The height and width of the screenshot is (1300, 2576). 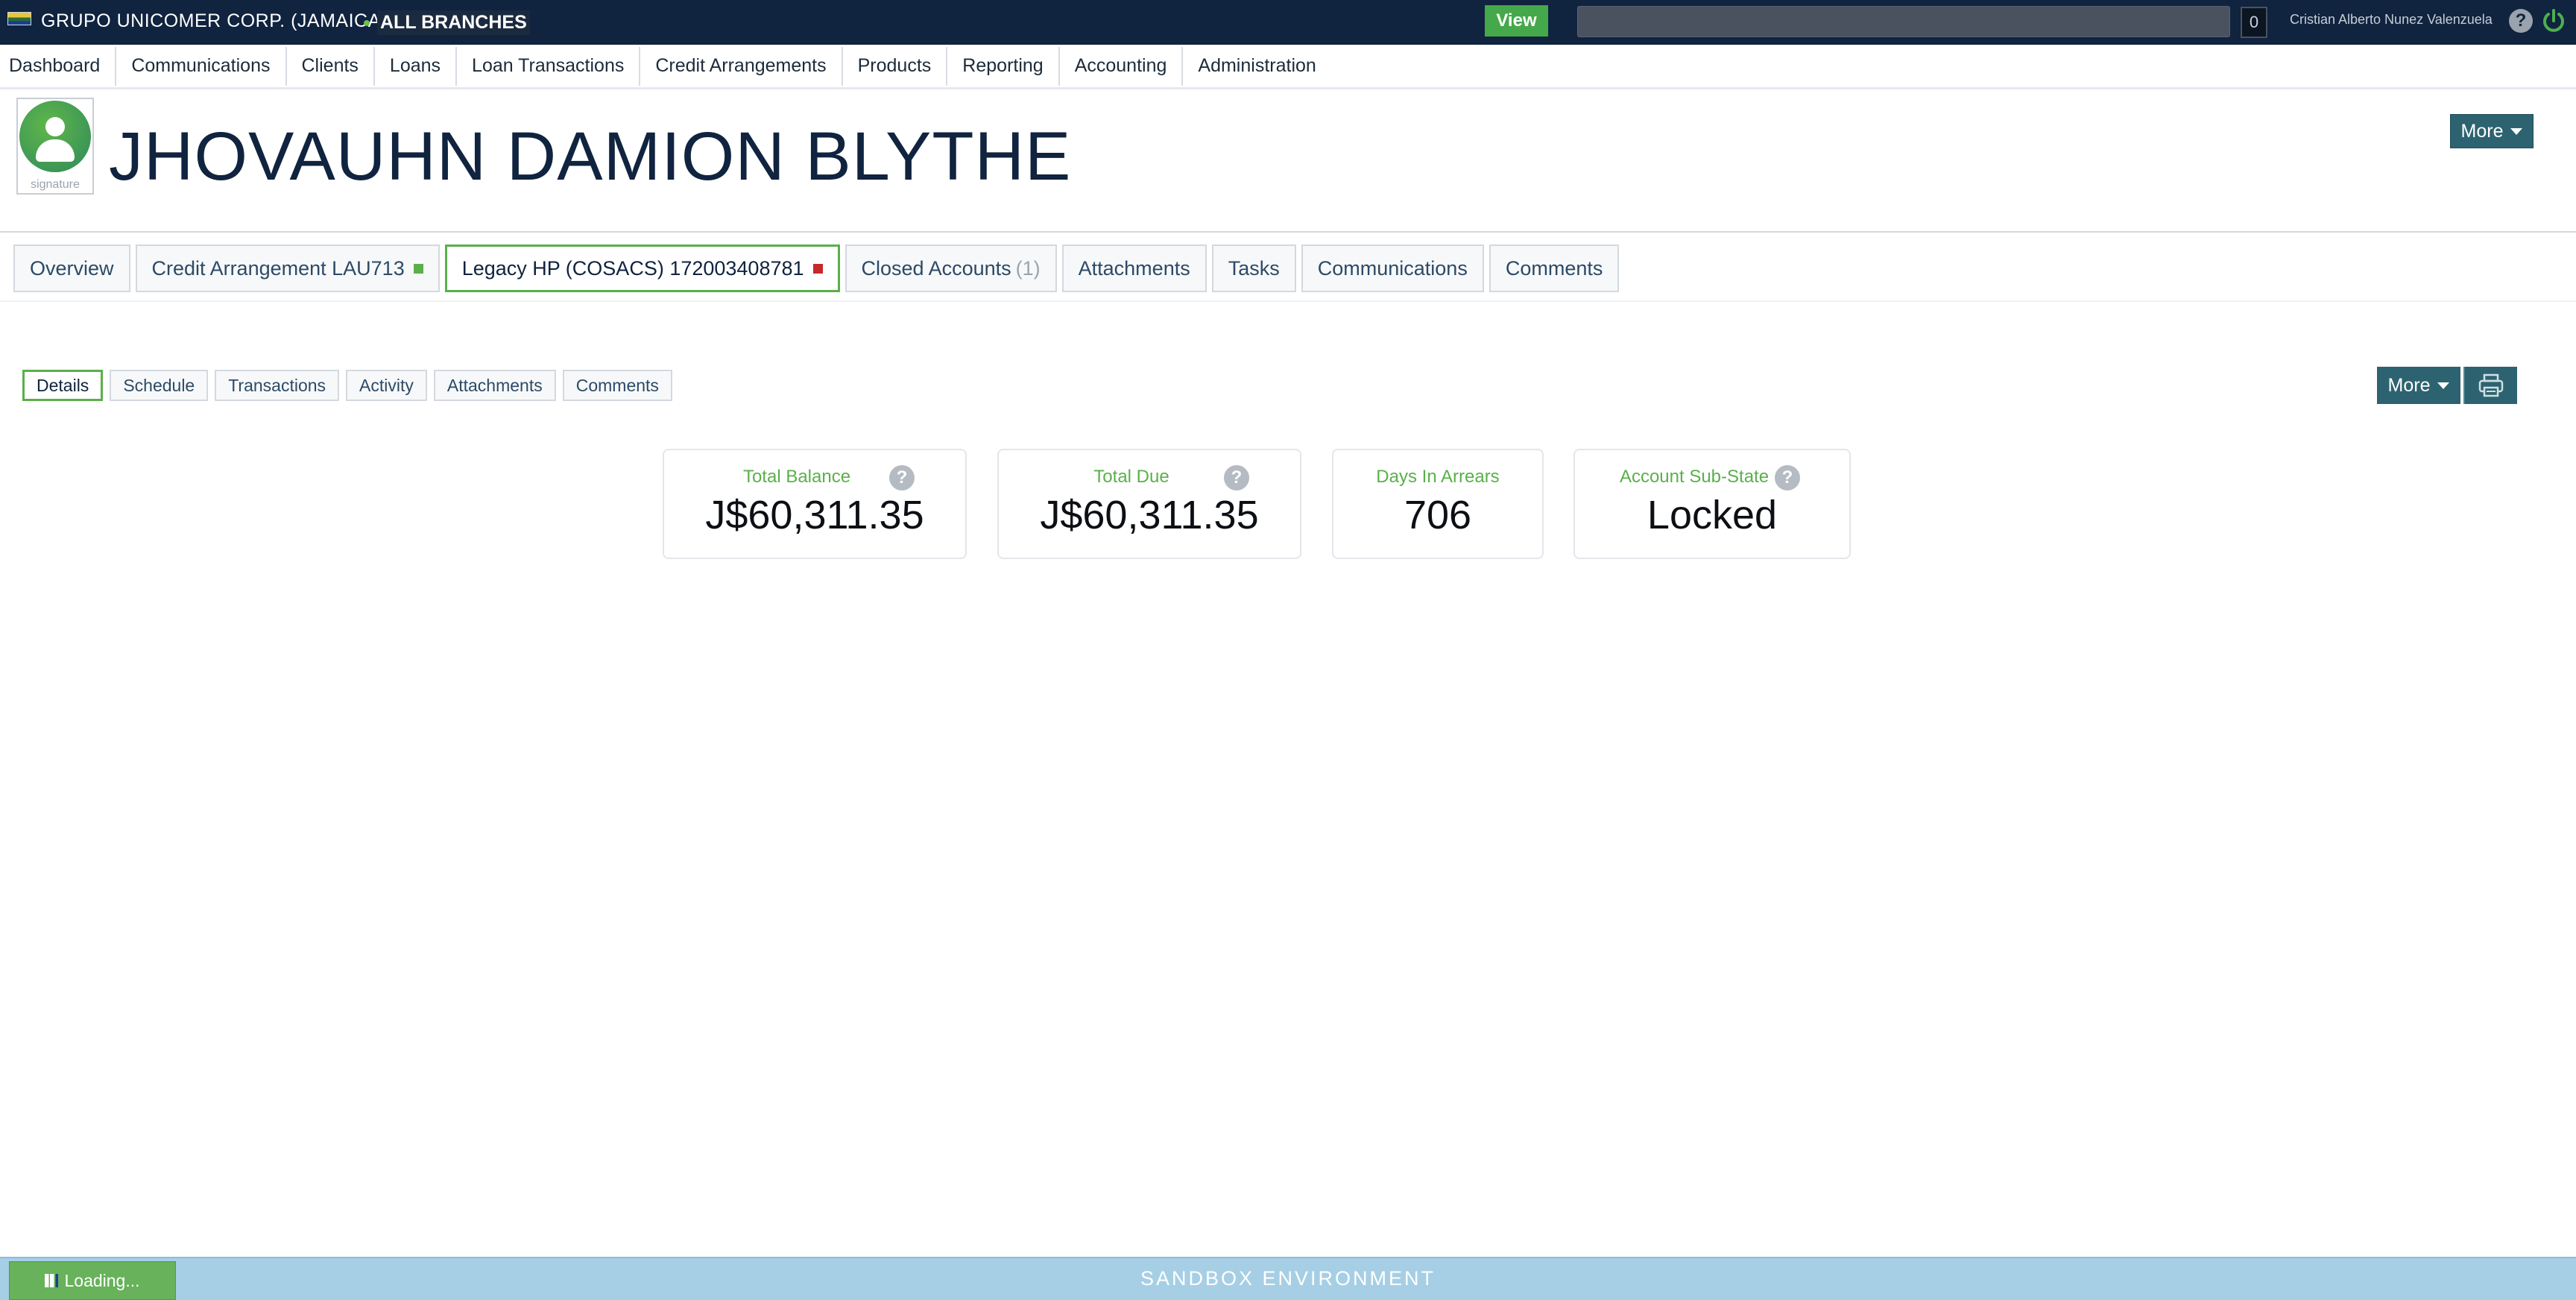 What do you see at coordinates (549, 66) in the screenshot?
I see `nav-loan-transactions: Loan Transactions` at bounding box center [549, 66].